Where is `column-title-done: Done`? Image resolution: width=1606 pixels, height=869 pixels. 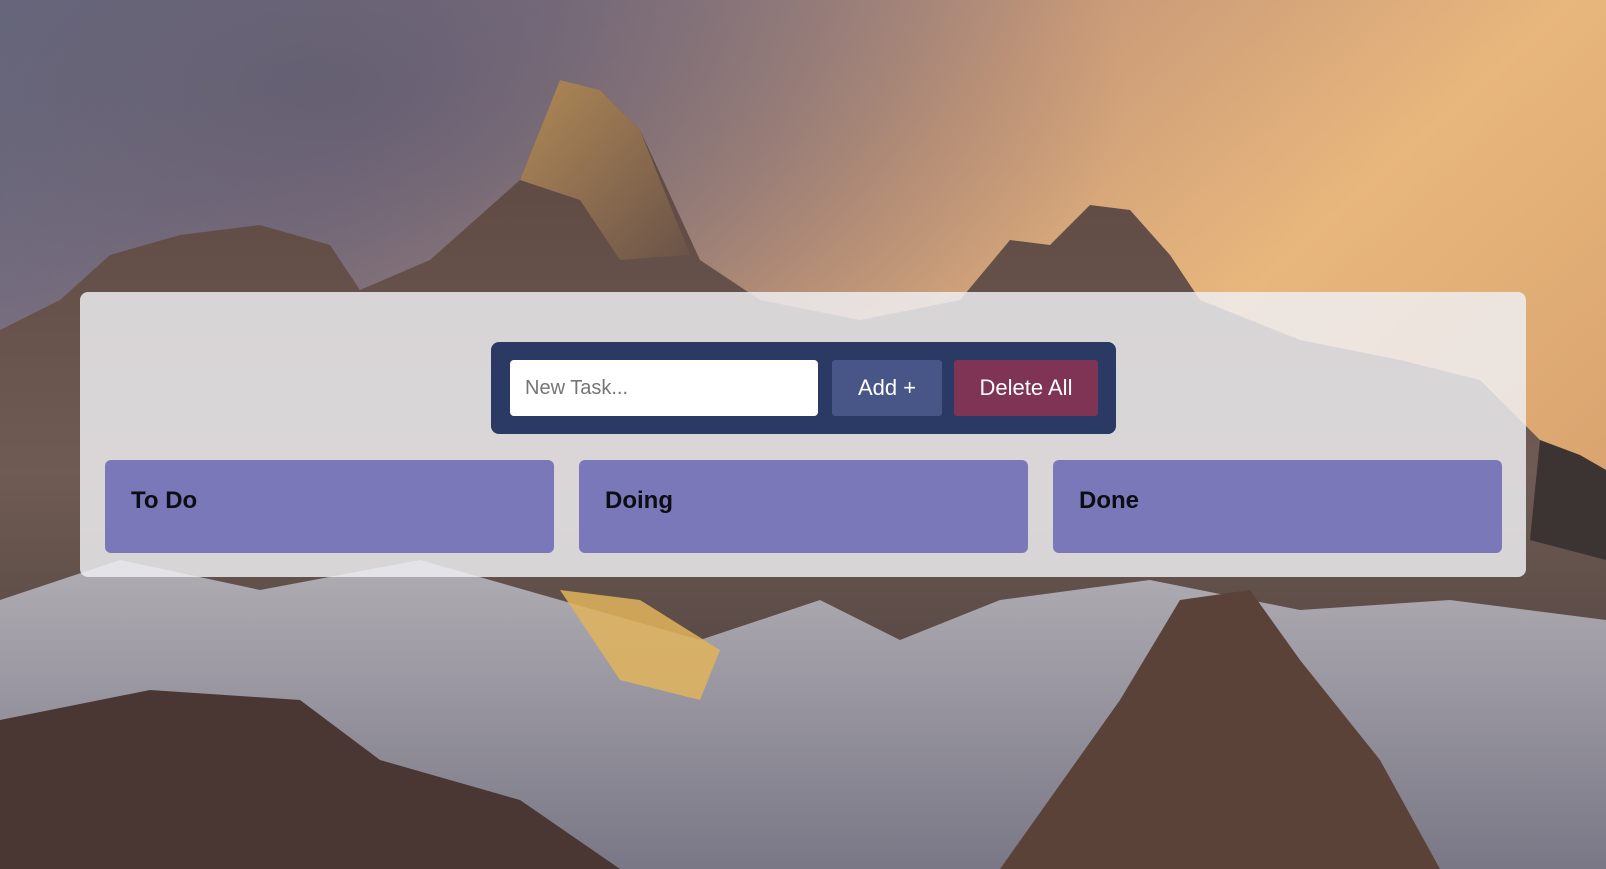
column-title-done: Done is located at coordinates (1109, 500).